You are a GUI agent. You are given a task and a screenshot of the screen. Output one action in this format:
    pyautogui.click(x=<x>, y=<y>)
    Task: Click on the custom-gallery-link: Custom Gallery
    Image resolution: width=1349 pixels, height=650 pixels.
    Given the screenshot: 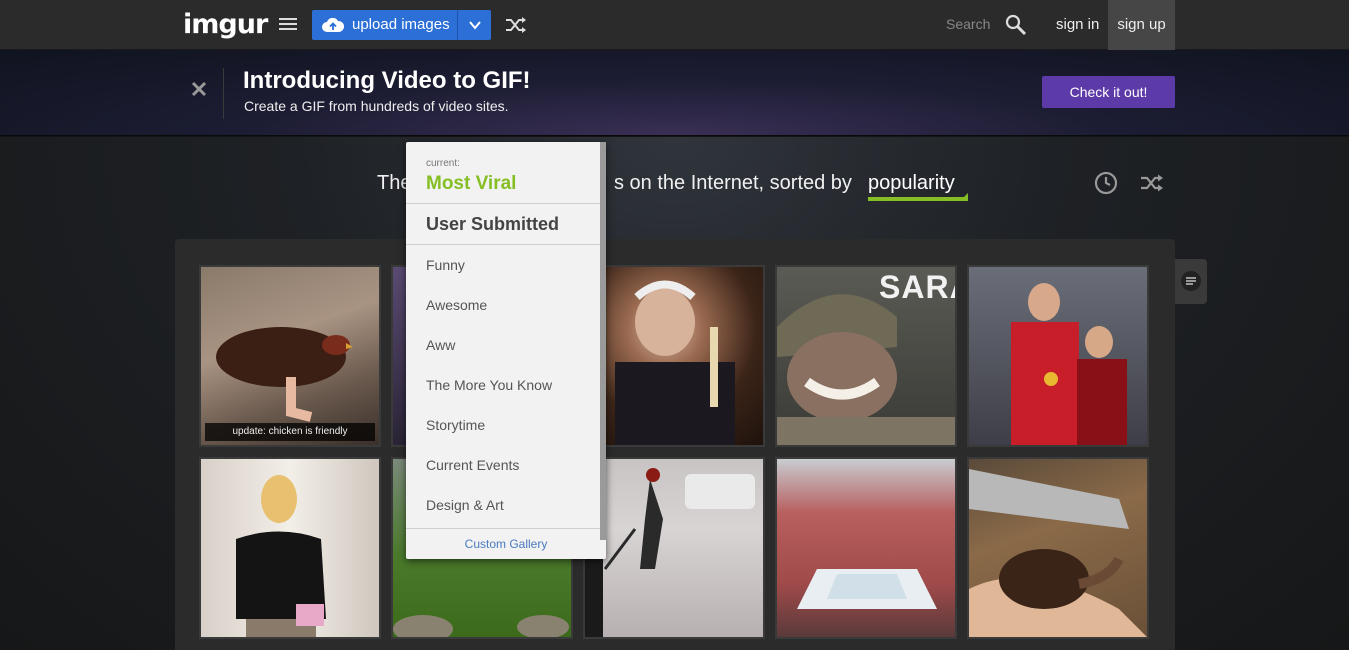 What is the action you would take?
    pyautogui.click(x=506, y=544)
    